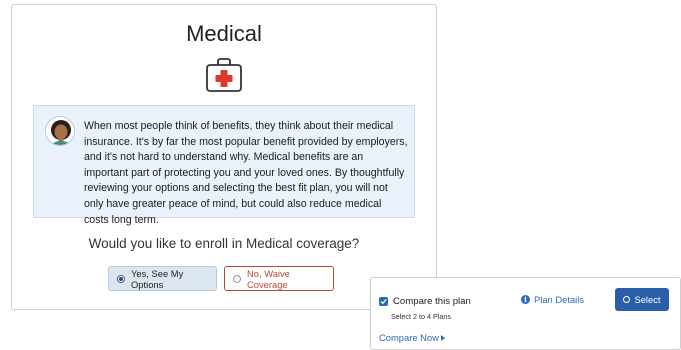 The image size is (681, 350). What do you see at coordinates (224, 75) in the screenshot?
I see `medical-kit-icon` at bounding box center [224, 75].